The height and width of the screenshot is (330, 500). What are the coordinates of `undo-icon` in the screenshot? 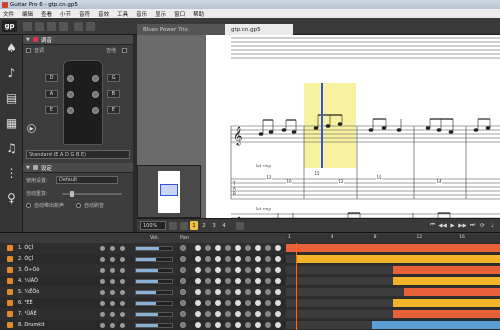 It's located at (78, 26).